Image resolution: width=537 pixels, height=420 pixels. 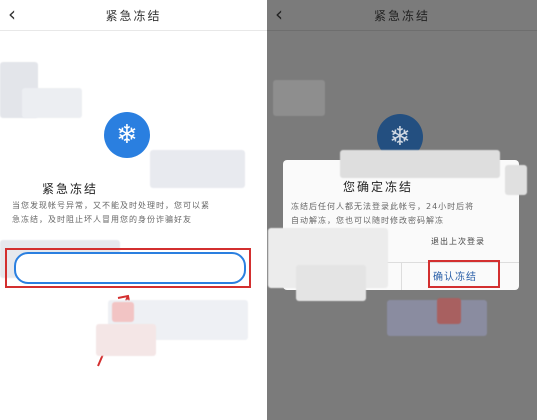 What do you see at coordinates (367, 220) in the screenshot?
I see `dialog-description-line: 自动解冻，您也可以随时修改密码解冻` at bounding box center [367, 220].